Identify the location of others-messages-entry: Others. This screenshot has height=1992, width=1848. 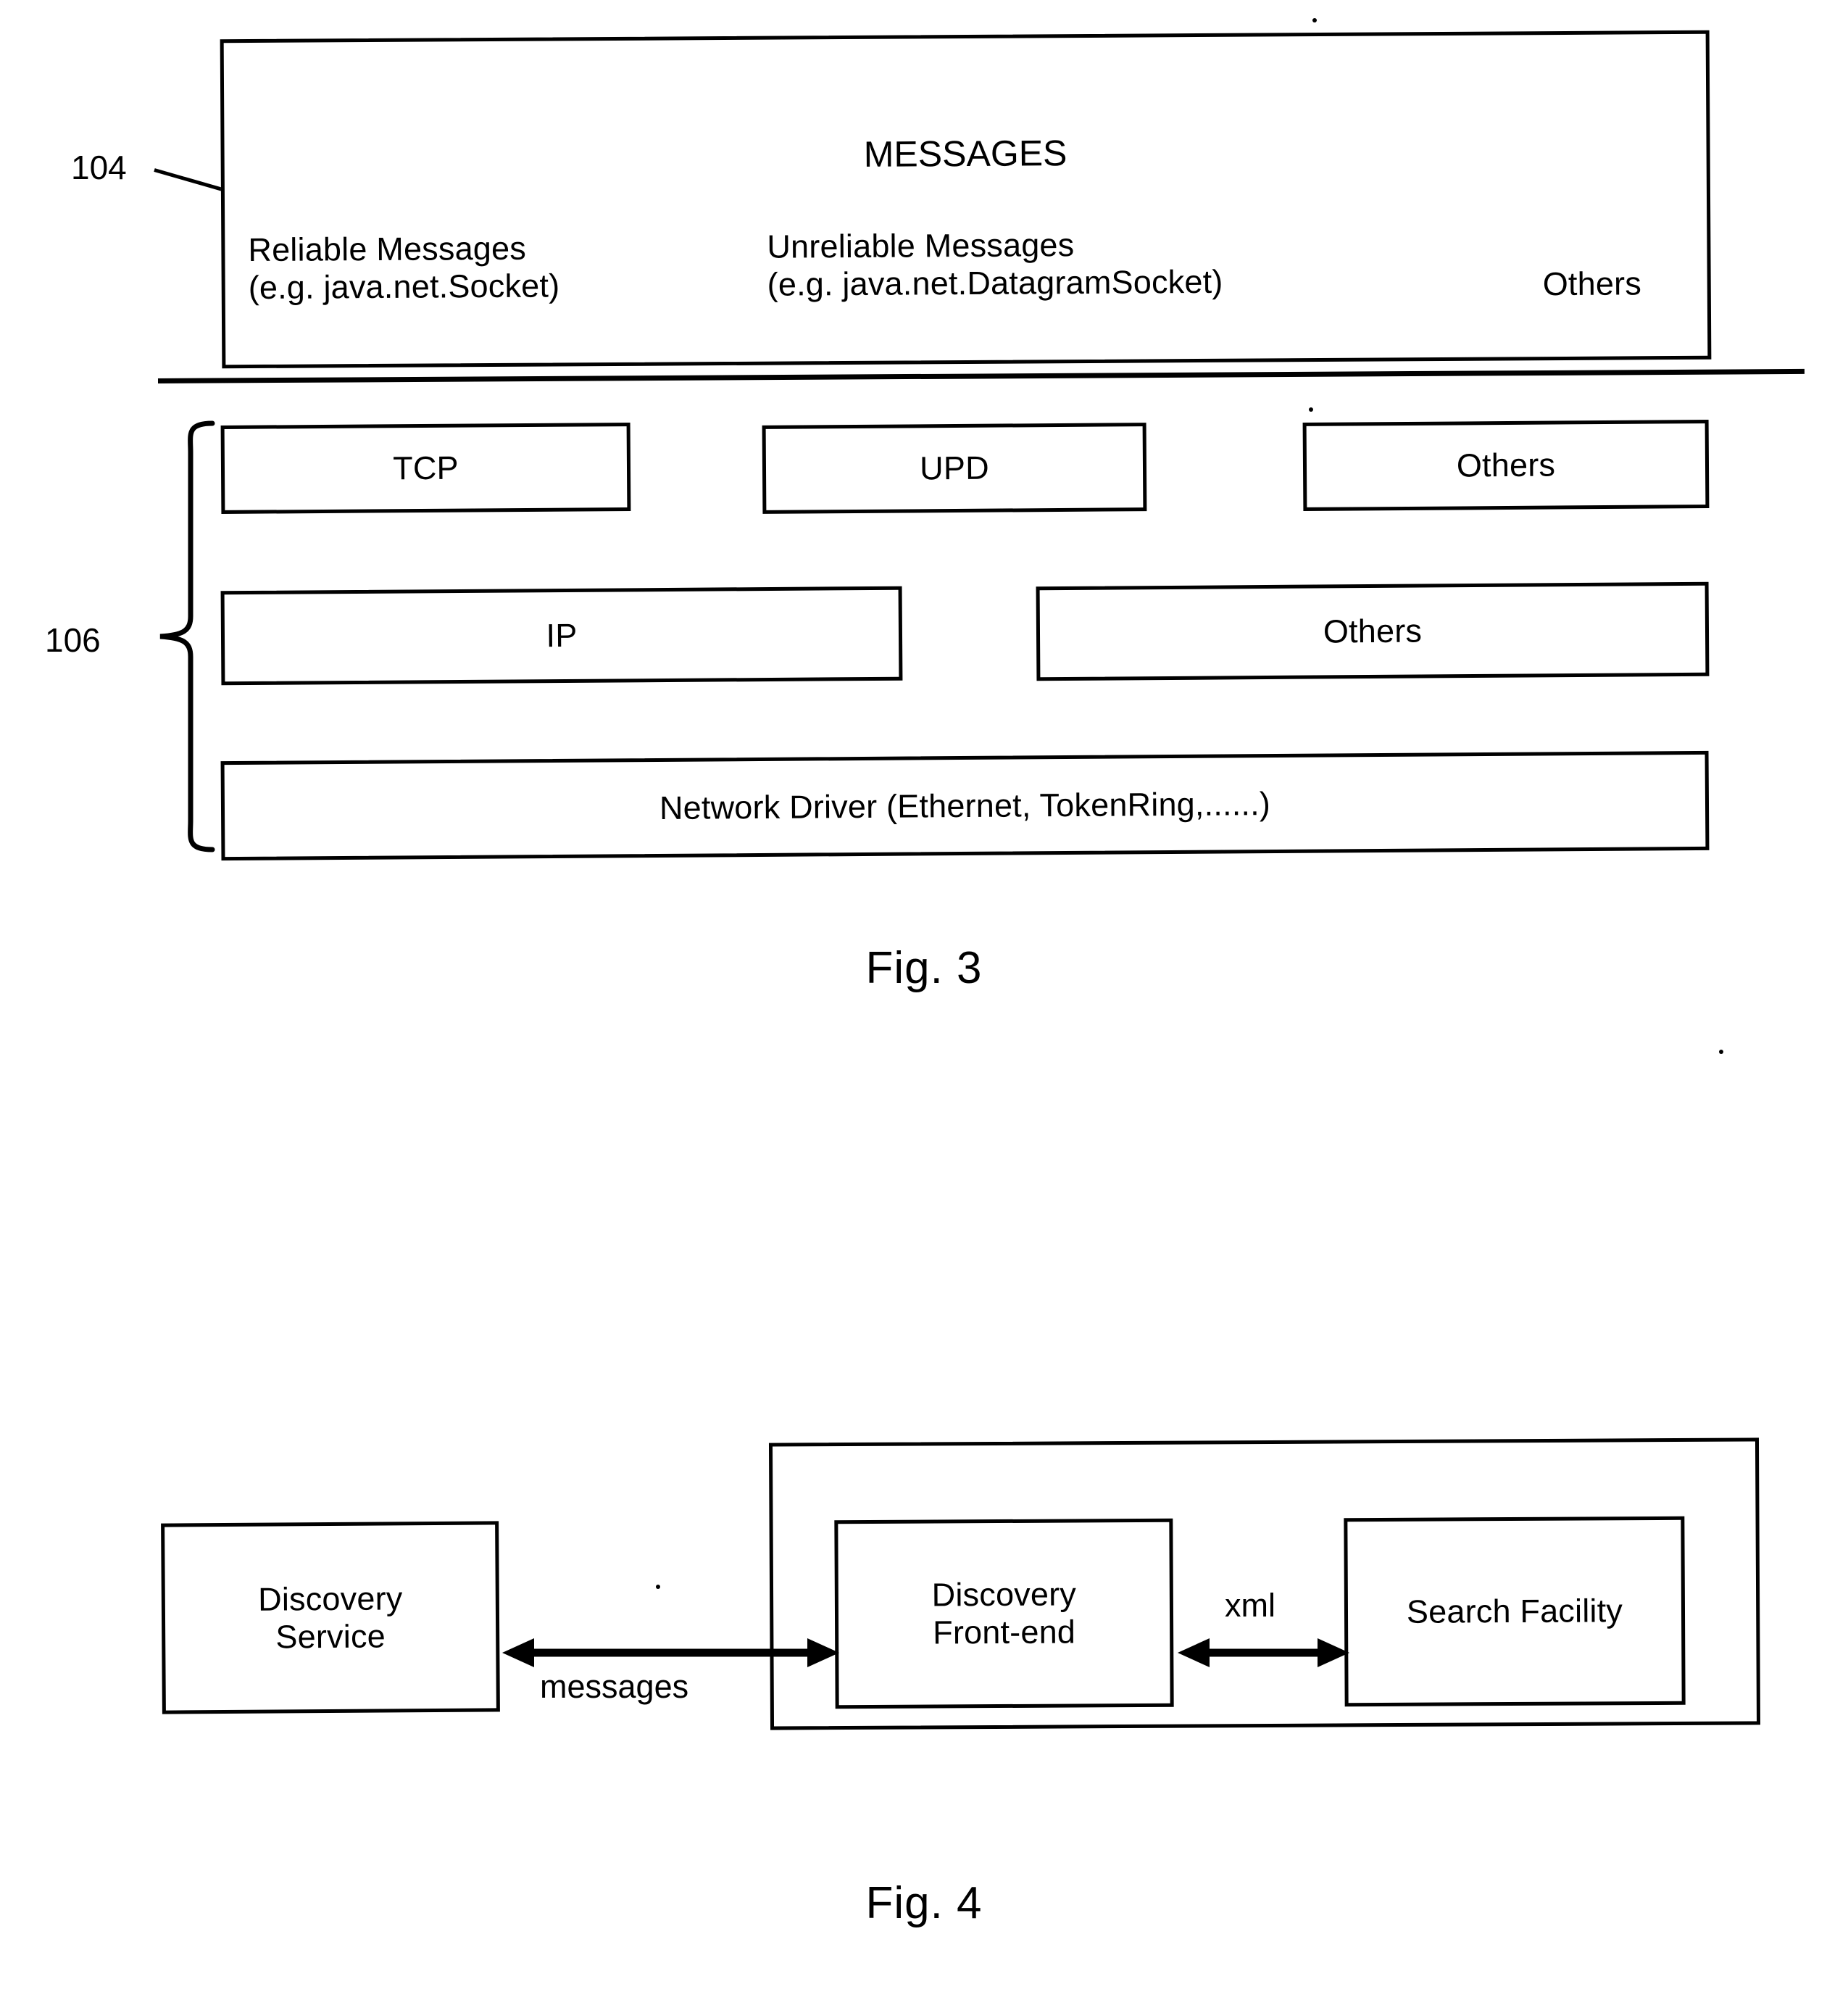
(1630, 284).